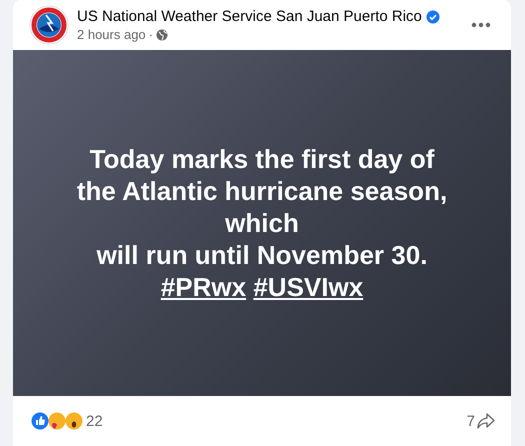 The image size is (525, 446). I want to click on more-icon, so click(481, 25).